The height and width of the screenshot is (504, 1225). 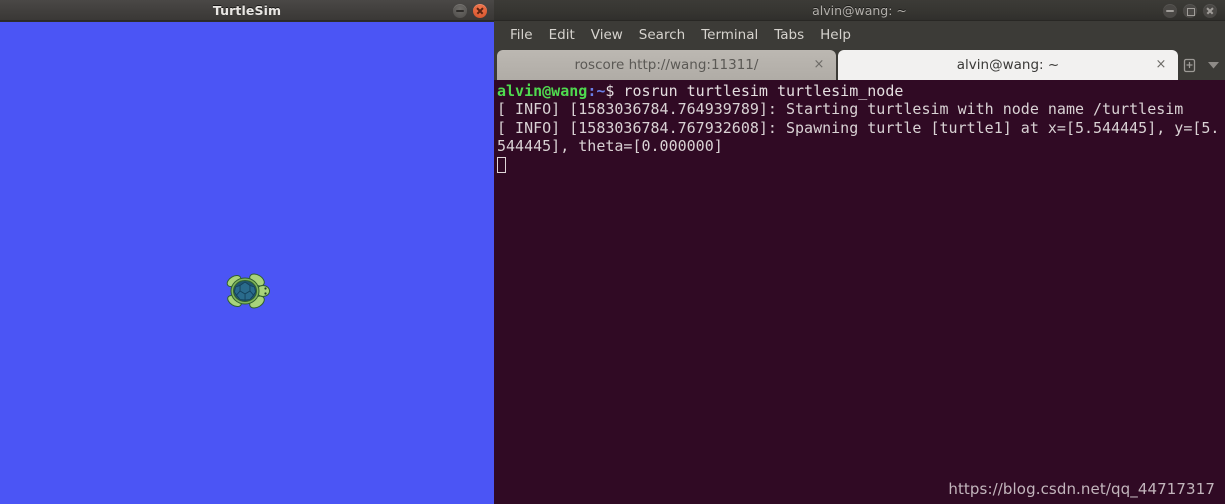 What do you see at coordinates (521, 35) in the screenshot?
I see `menu-item-file: File` at bounding box center [521, 35].